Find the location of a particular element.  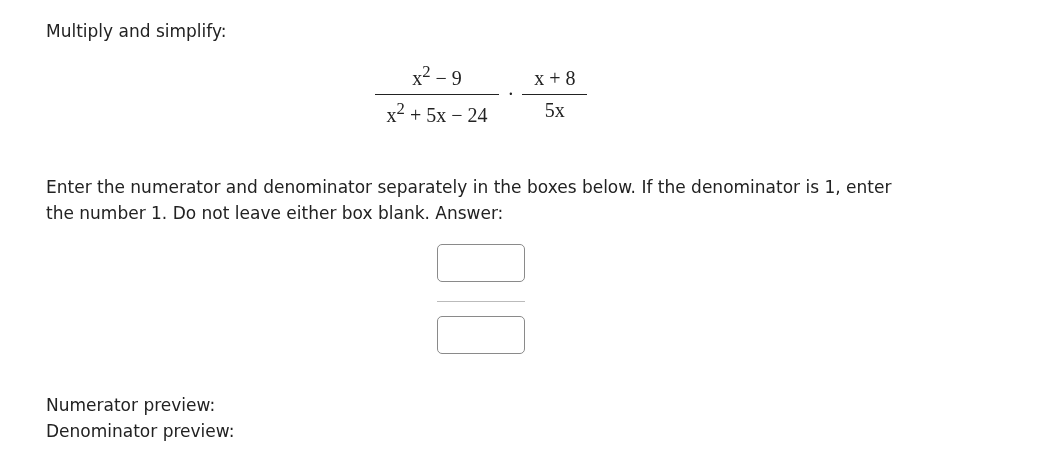

multiplication-operator: · is located at coordinates (511, 94).